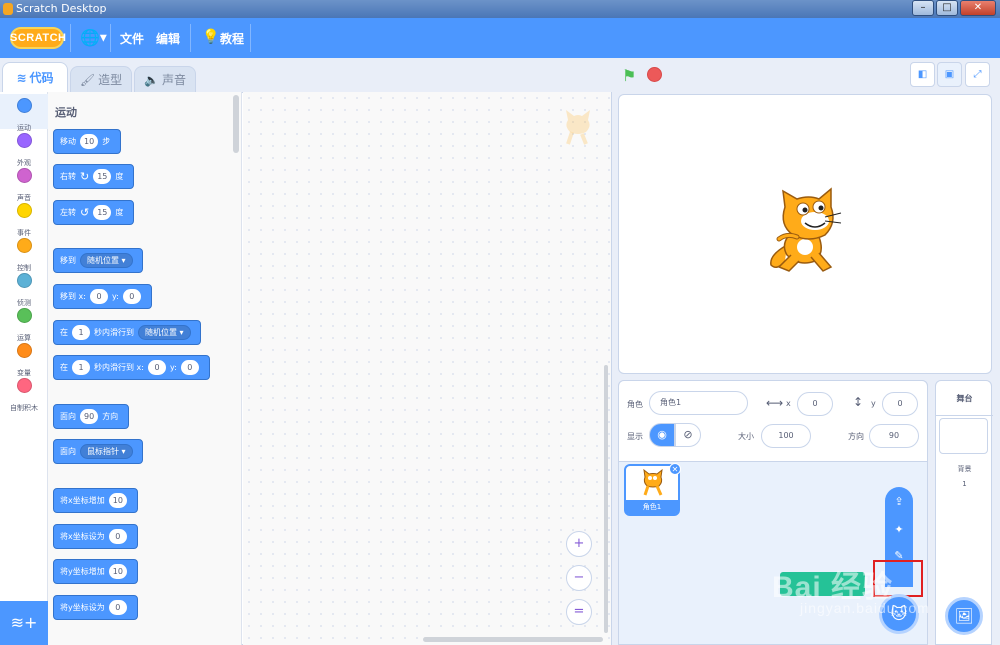  Describe the element at coordinates (106, 260) in the screenshot. I see `goto-target-dropdown: 随机位置 ▾` at that location.